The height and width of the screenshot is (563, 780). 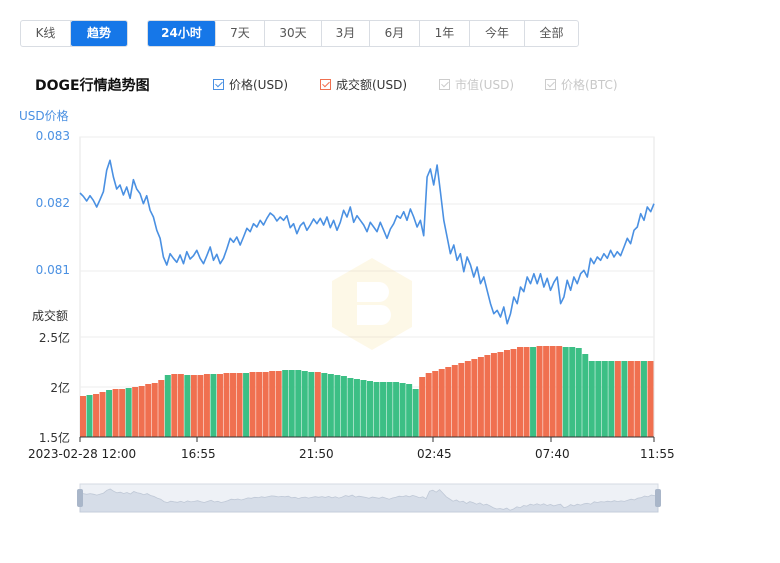 I want to click on zoom-slider, so click(x=369, y=498).